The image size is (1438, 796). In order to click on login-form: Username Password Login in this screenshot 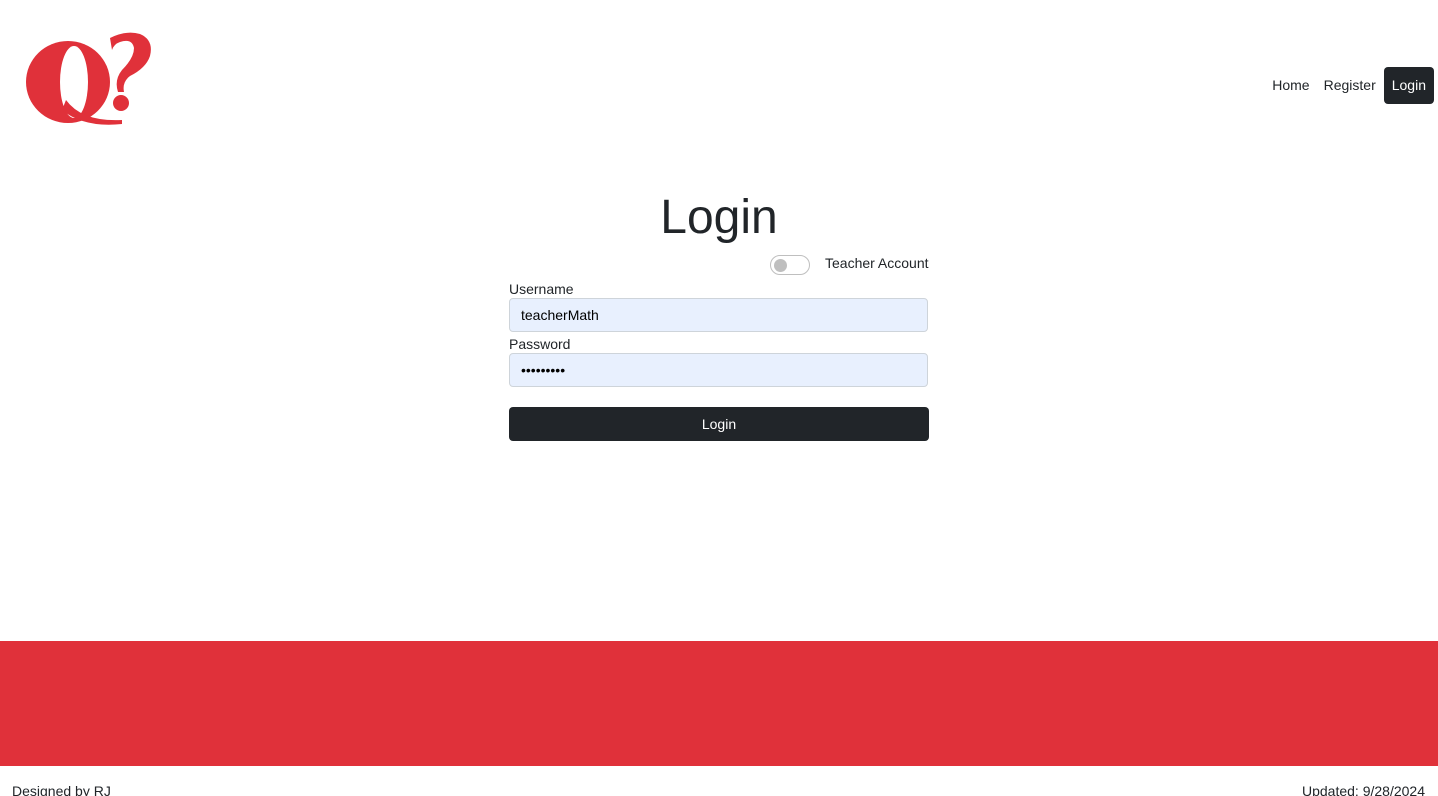, I will do `click(719, 360)`.